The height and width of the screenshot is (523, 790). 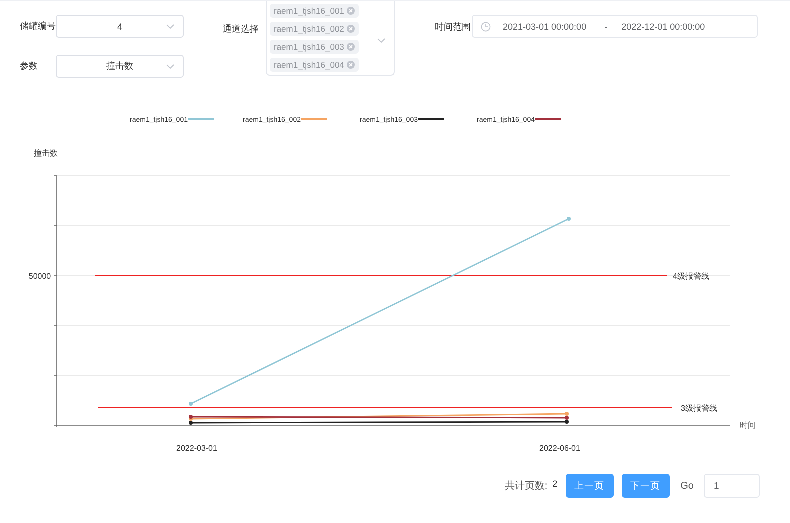 What do you see at coordinates (315, 65) in the screenshot?
I see `channel-tag: raem1_tjsh16_004` at bounding box center [315, 65].